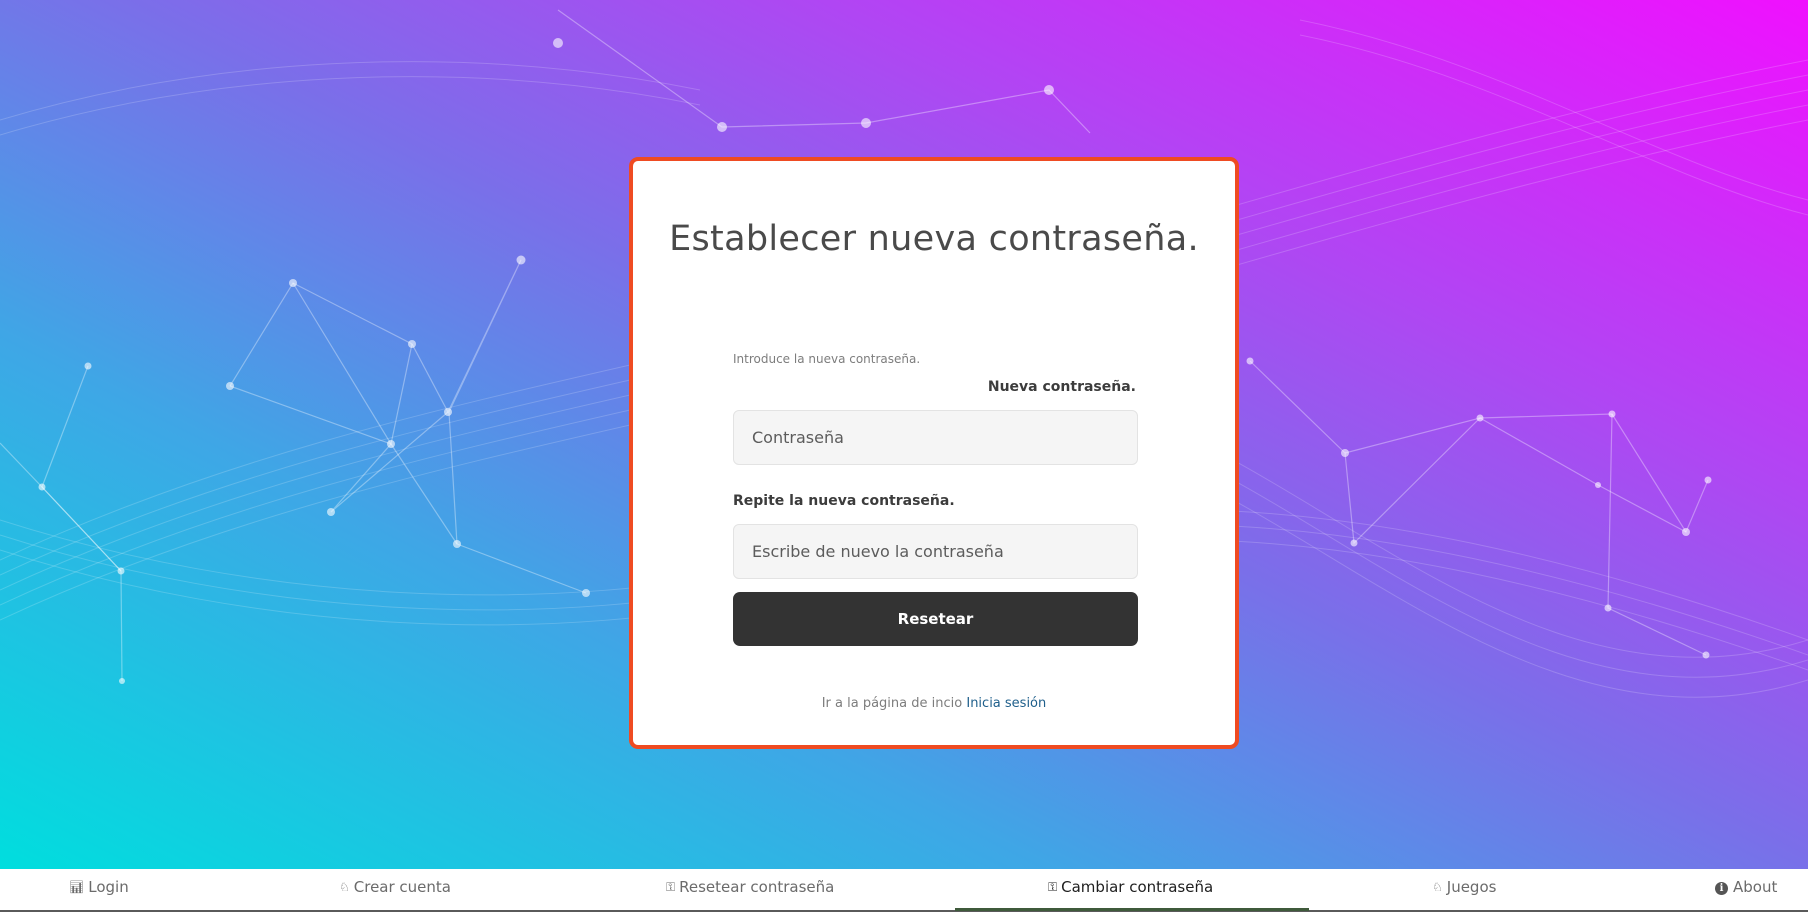 The width and height of the screenshot is (1808, 912). I want to click on nav-item-label: About, so click(1755, 887).